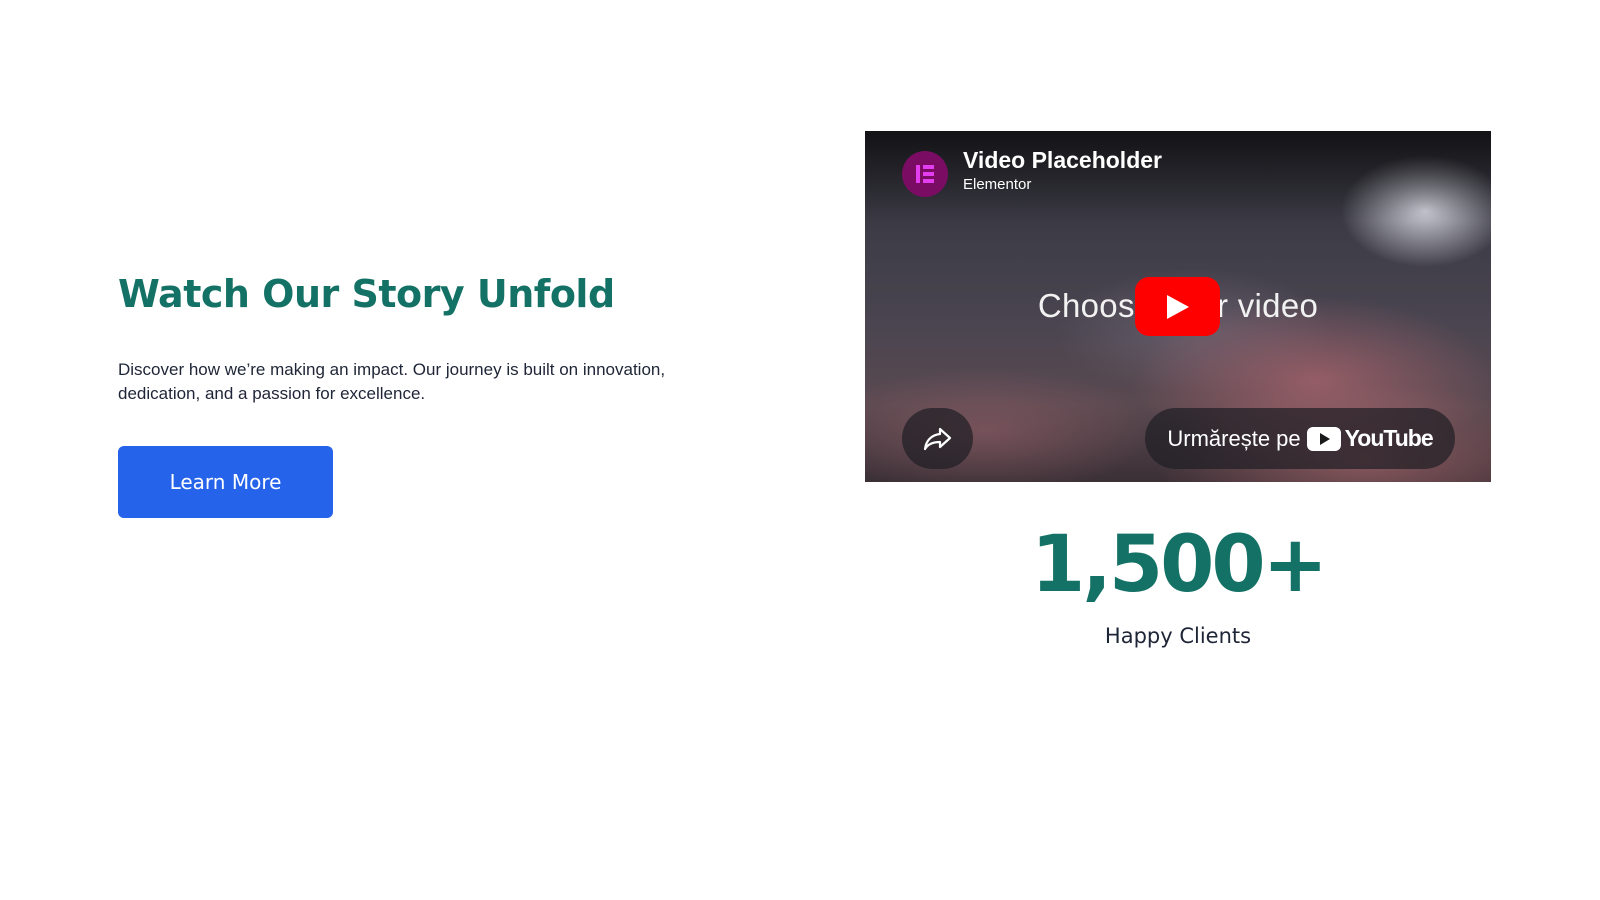  I want to click on stat-label: Happy Clients, so click(1178, 636).